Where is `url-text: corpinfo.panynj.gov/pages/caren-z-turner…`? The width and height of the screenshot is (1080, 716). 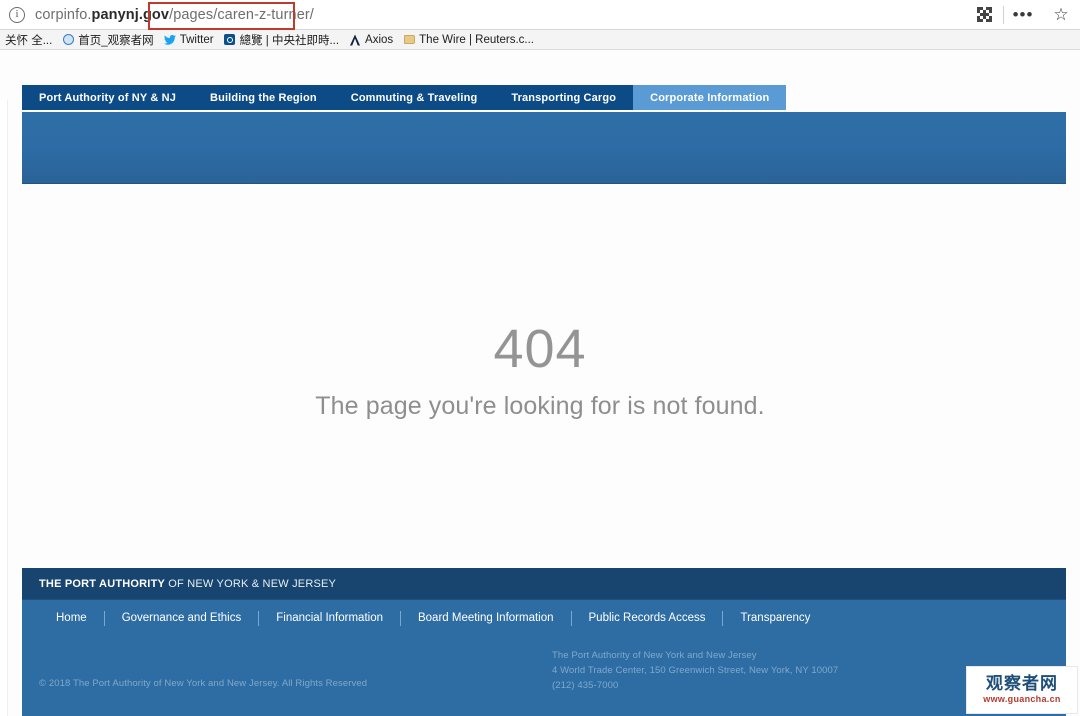
url-text: corpinfo.panynj.gov/pages/caren-z-turner… is located at coordinates (174, 15).